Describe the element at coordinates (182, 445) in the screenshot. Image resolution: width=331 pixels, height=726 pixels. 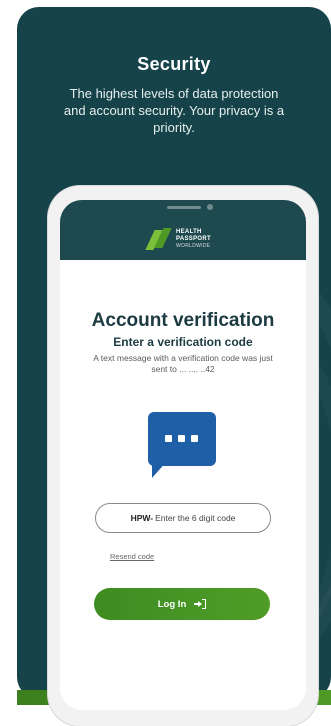
I see `chat-bubble-icon` at that location.